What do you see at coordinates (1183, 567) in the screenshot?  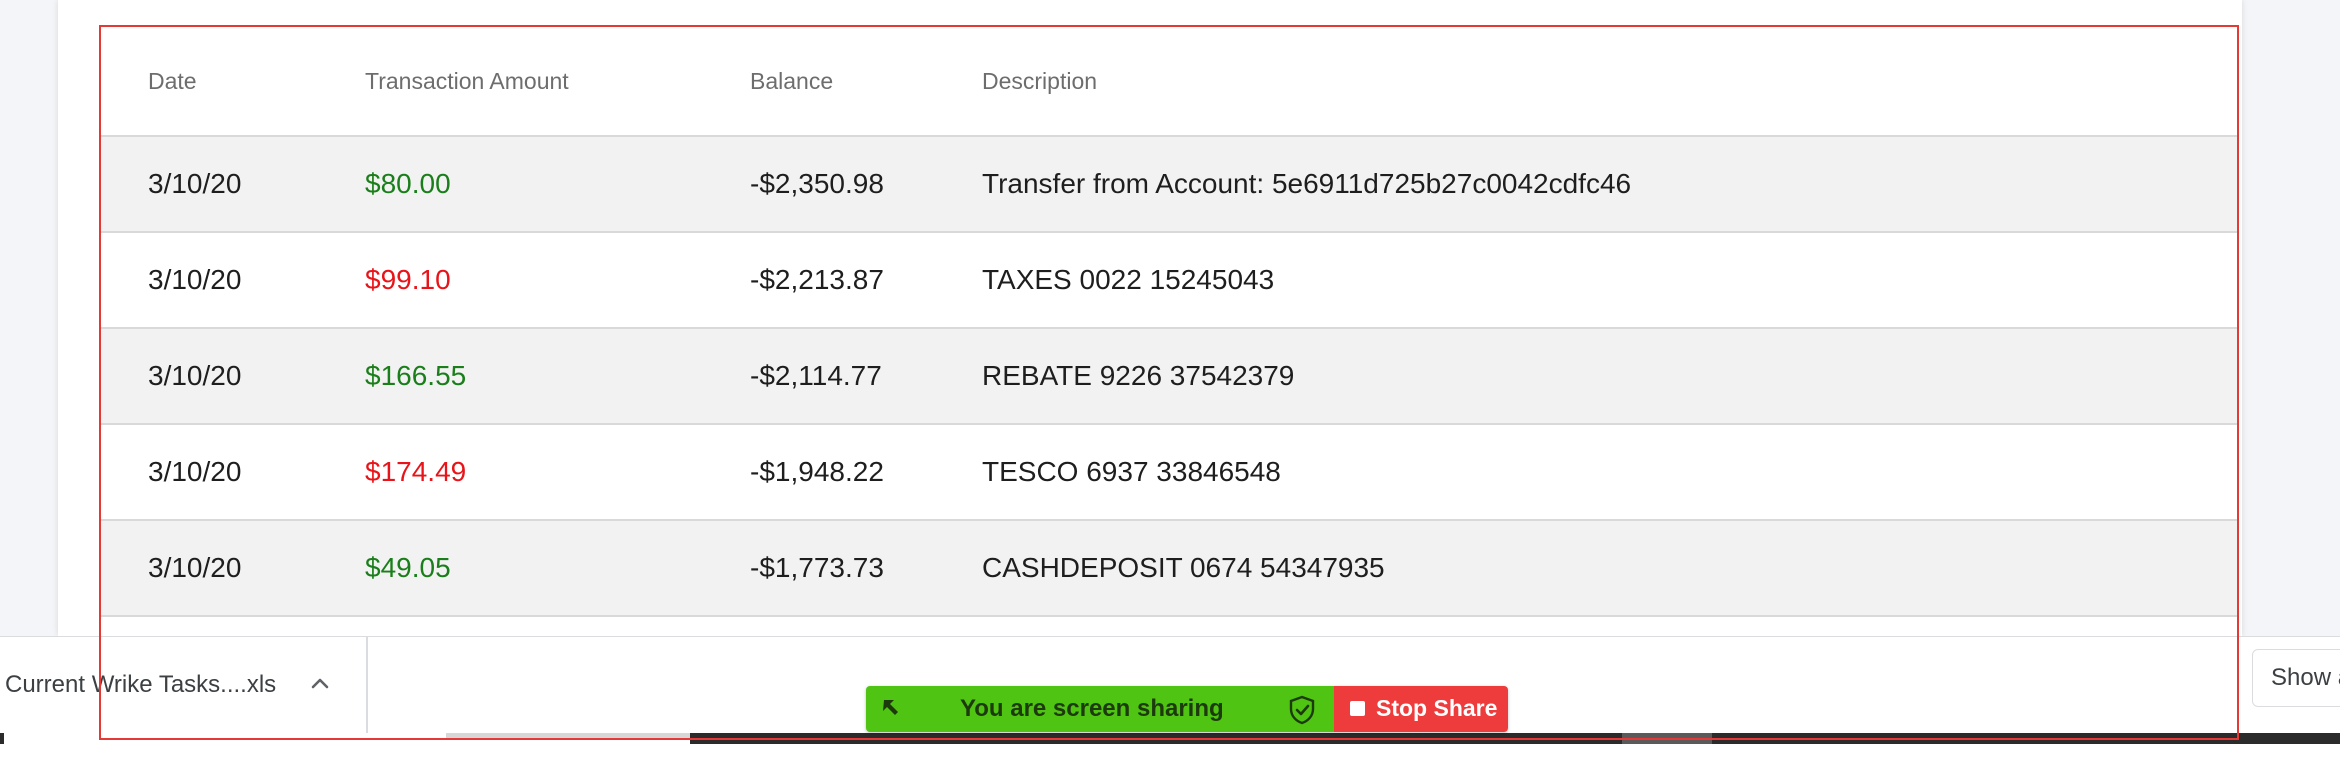 I see `row-description: CASHDEPOSIT 0674 54347935` at bounding box center [1183, 567].